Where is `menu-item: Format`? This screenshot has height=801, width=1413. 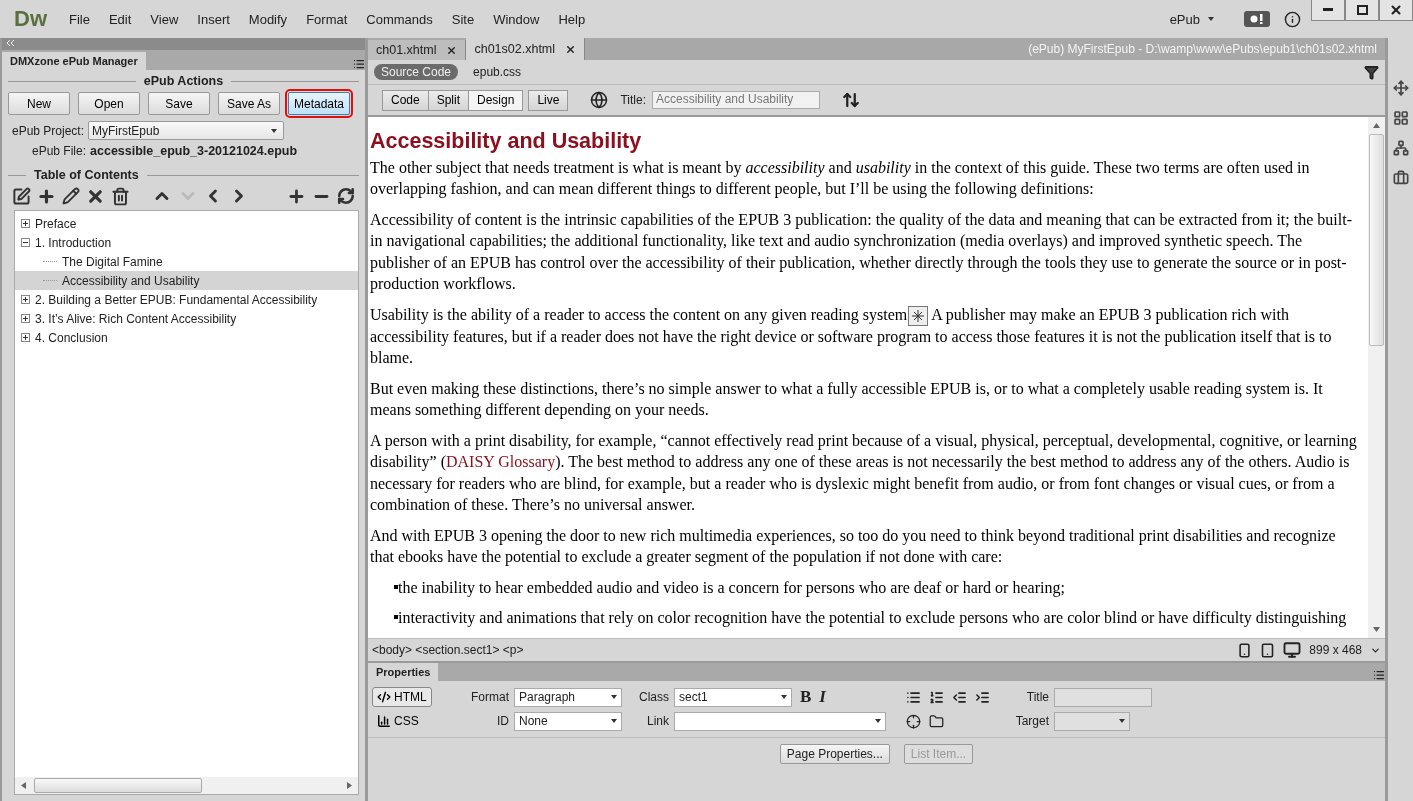 menu-item: Format is located at coordinates (327, 19).